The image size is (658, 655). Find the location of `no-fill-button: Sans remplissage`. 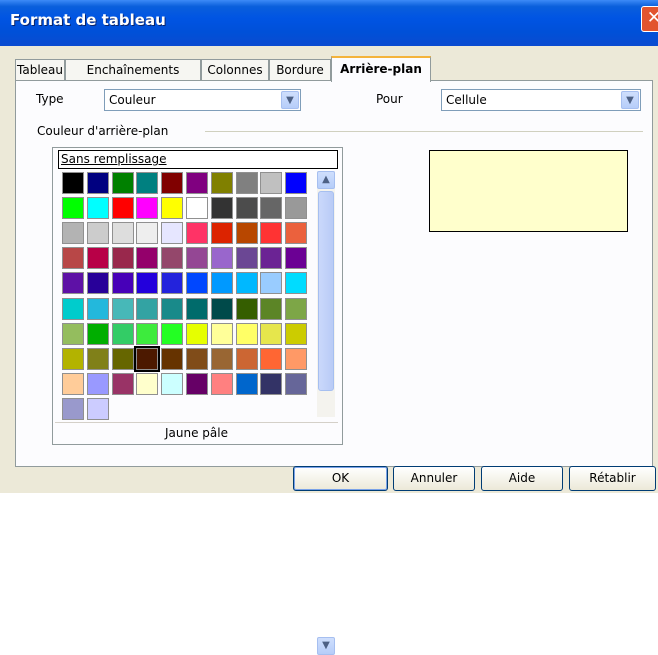

no-fill-button: Sans remplissage is located at coordinates (198, 159).